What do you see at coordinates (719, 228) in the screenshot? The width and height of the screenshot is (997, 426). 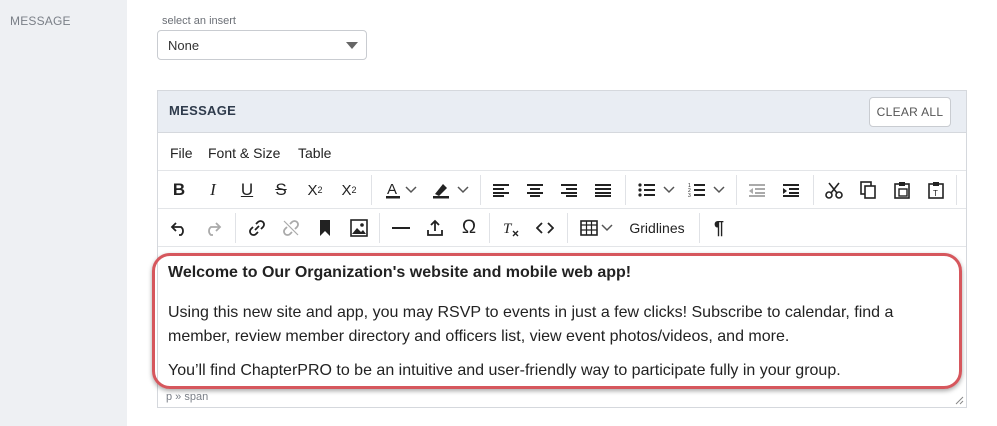 I see `show-blocks-icon: ¶` at bounding box center [719, 228].